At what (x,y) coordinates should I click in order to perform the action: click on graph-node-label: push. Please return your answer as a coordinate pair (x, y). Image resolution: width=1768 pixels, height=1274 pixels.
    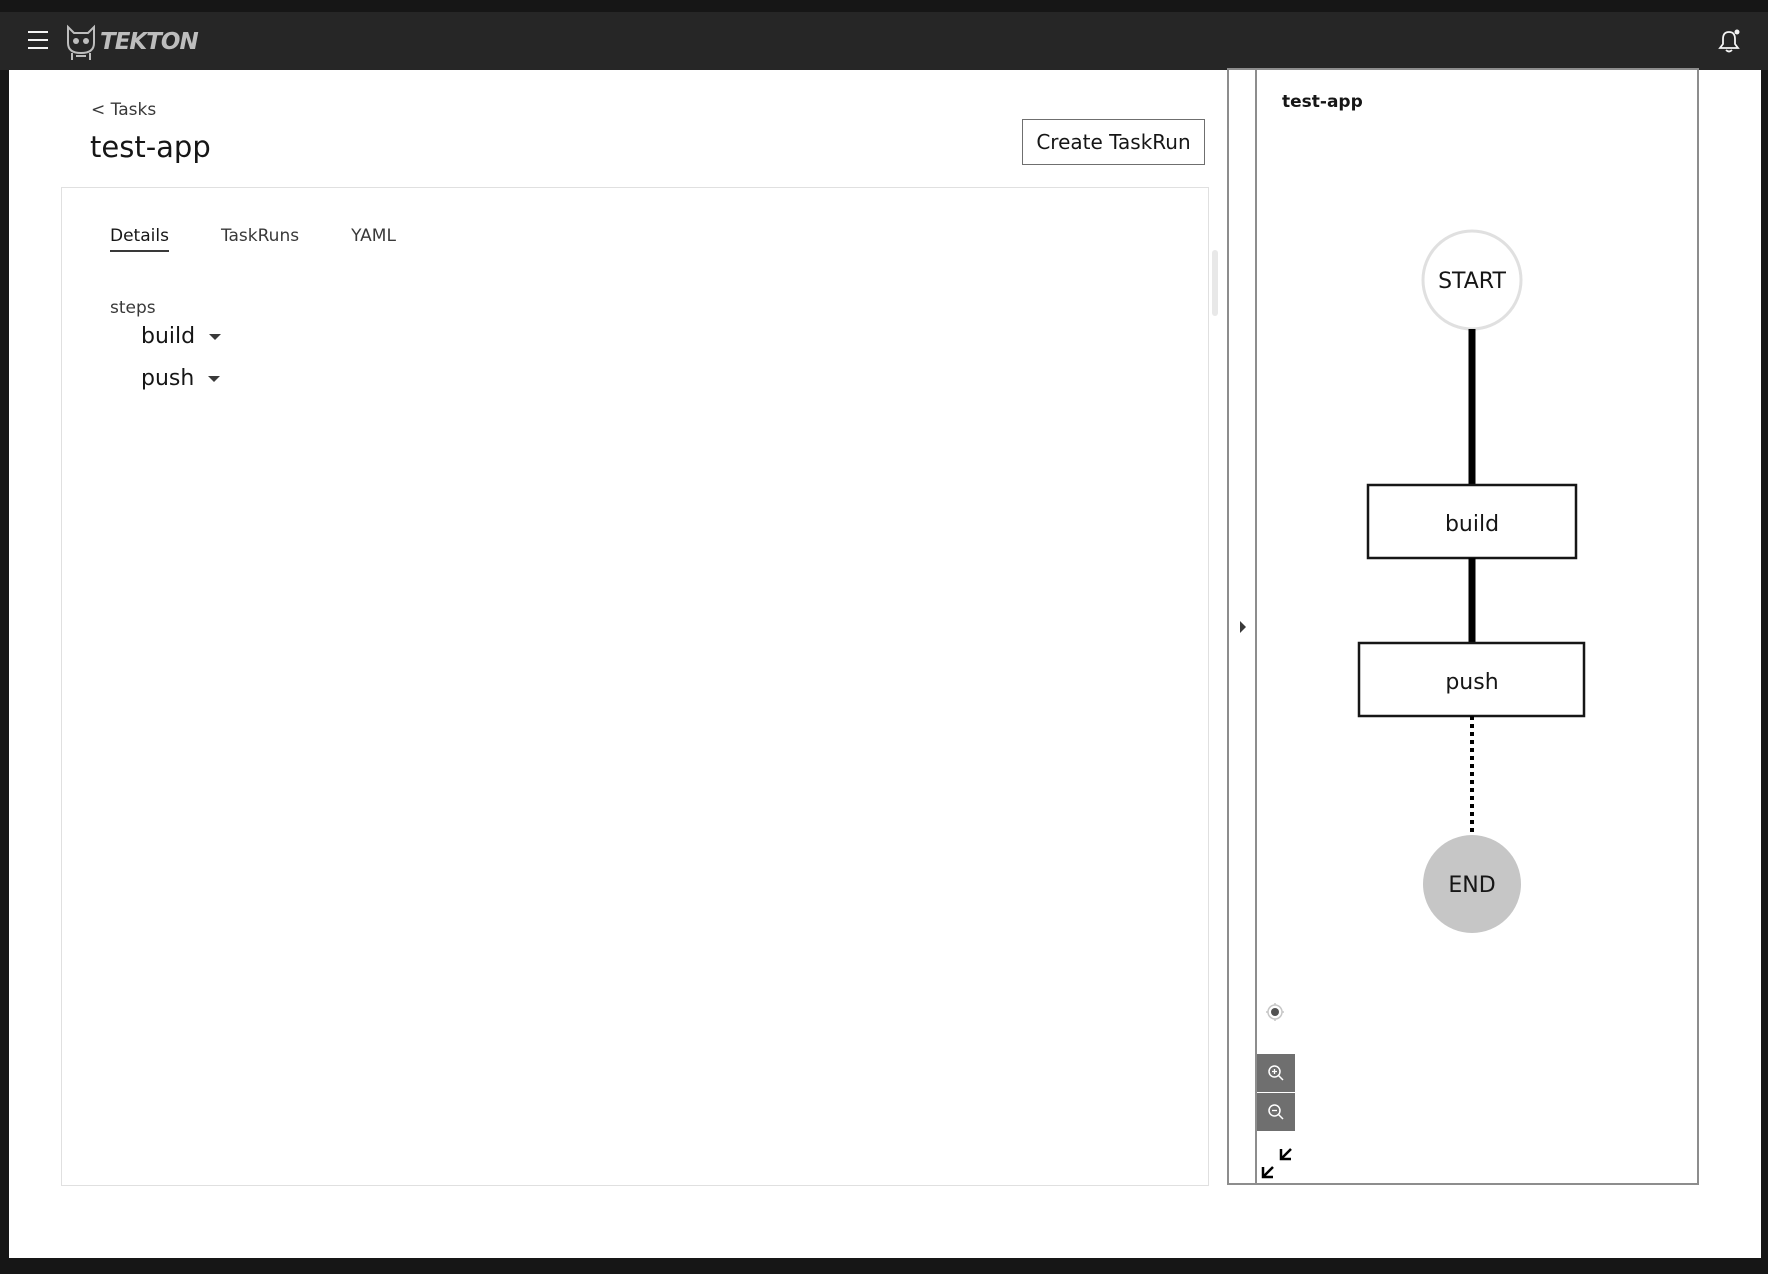
    Looking at the image, I should click on (1471, 682).